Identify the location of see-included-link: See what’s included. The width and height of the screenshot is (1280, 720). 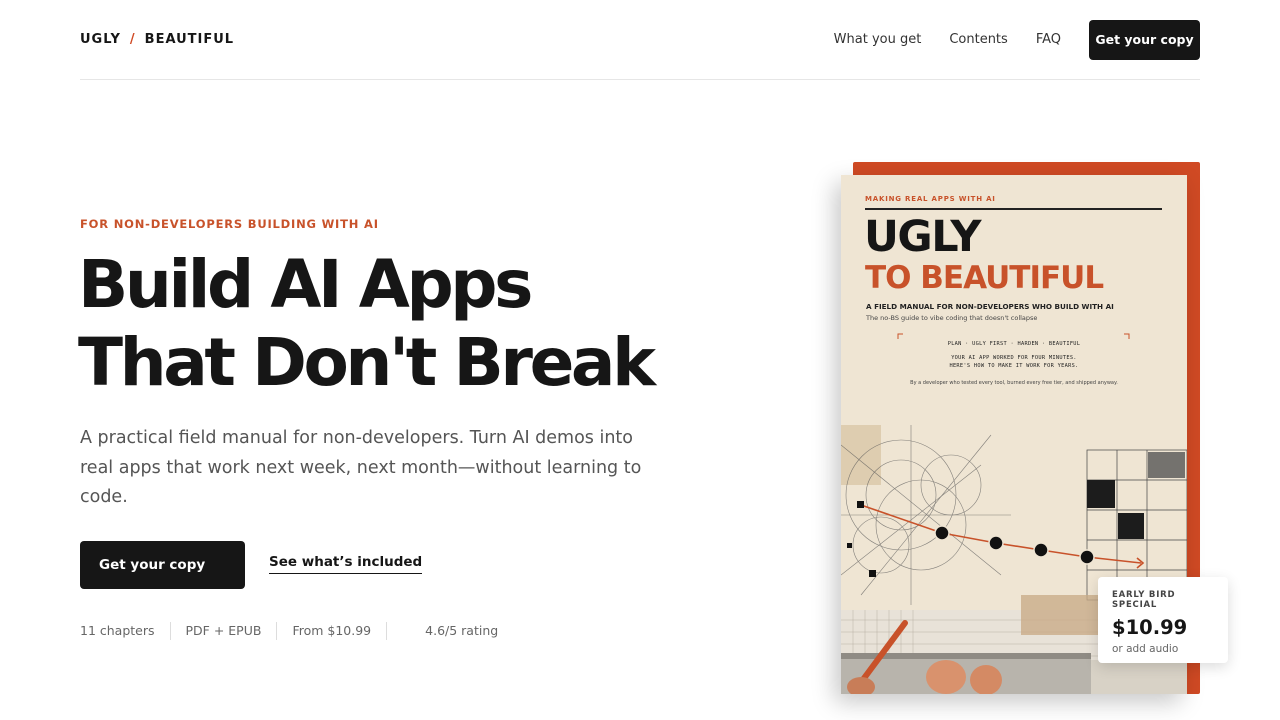
(346, 564).